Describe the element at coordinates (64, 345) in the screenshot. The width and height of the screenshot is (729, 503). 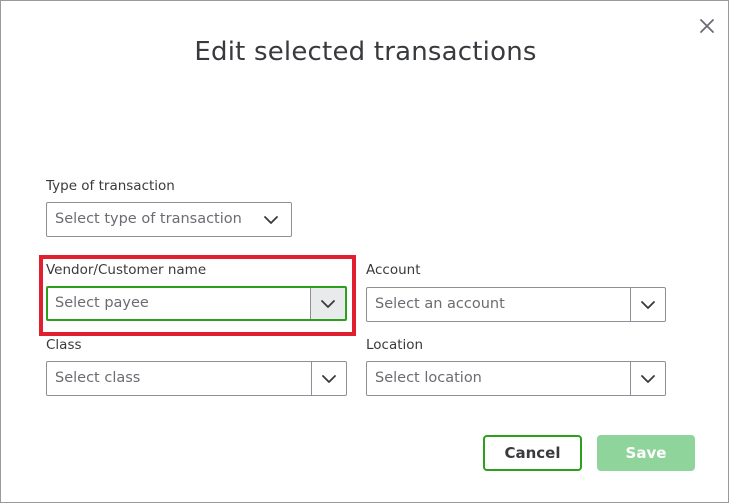
I see `class-label: Class` at that location.